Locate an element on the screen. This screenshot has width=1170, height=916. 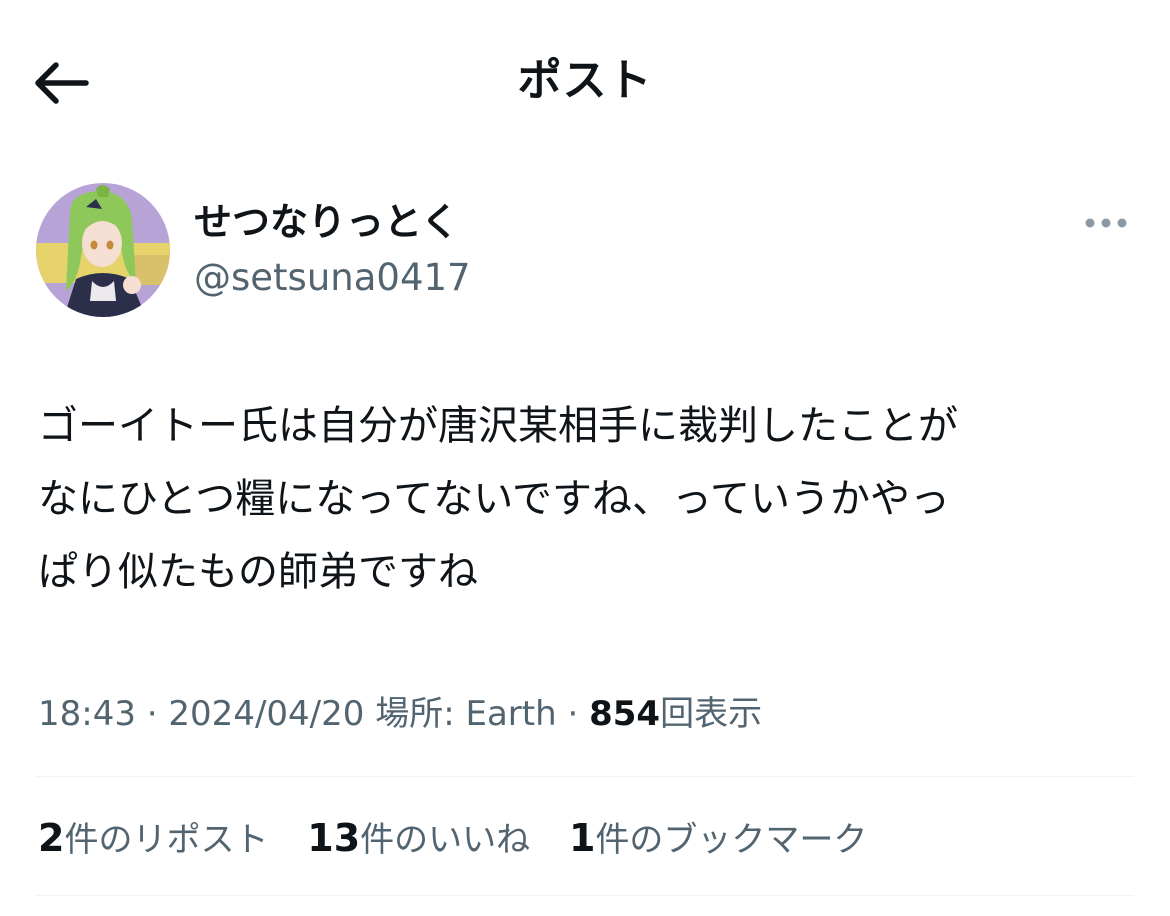
reposts-count: 2 is located at coordinates (51, 838).